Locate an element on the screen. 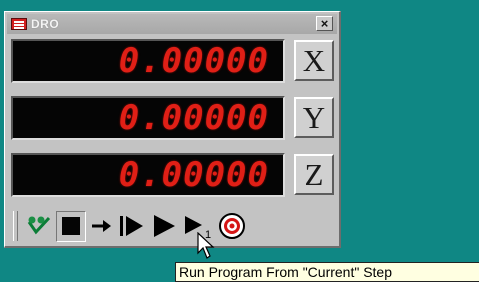 Image resolution: width=479 pixels, height=282 pixels. readout-y: 0.00000 is located at coordinates (148, 118).